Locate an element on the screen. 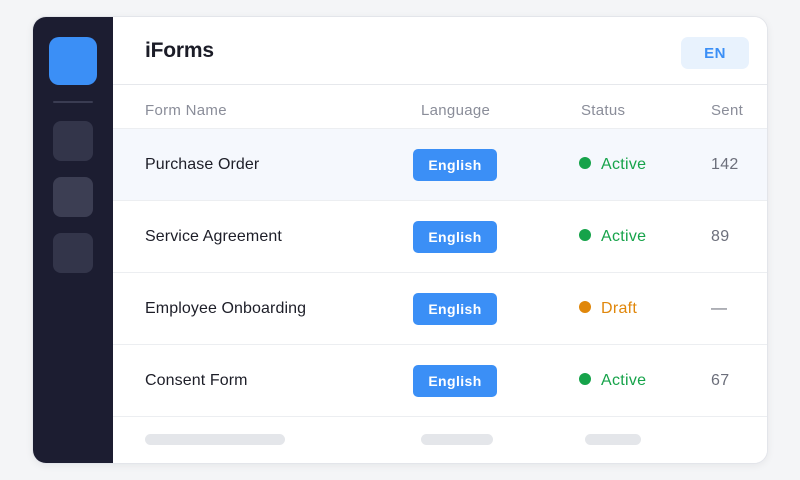 The height and width of the screenshot is (480, 800). column-header-status: Status is located at coordinates (603, 110).